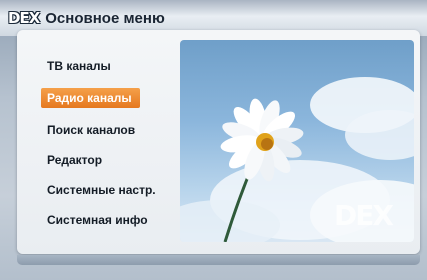 This screenshot has height=280, width=427. Describe the element at coordinates (101, 190) in the screenshot. I see `menu-item-system-settings: Системные настр.` at that location.